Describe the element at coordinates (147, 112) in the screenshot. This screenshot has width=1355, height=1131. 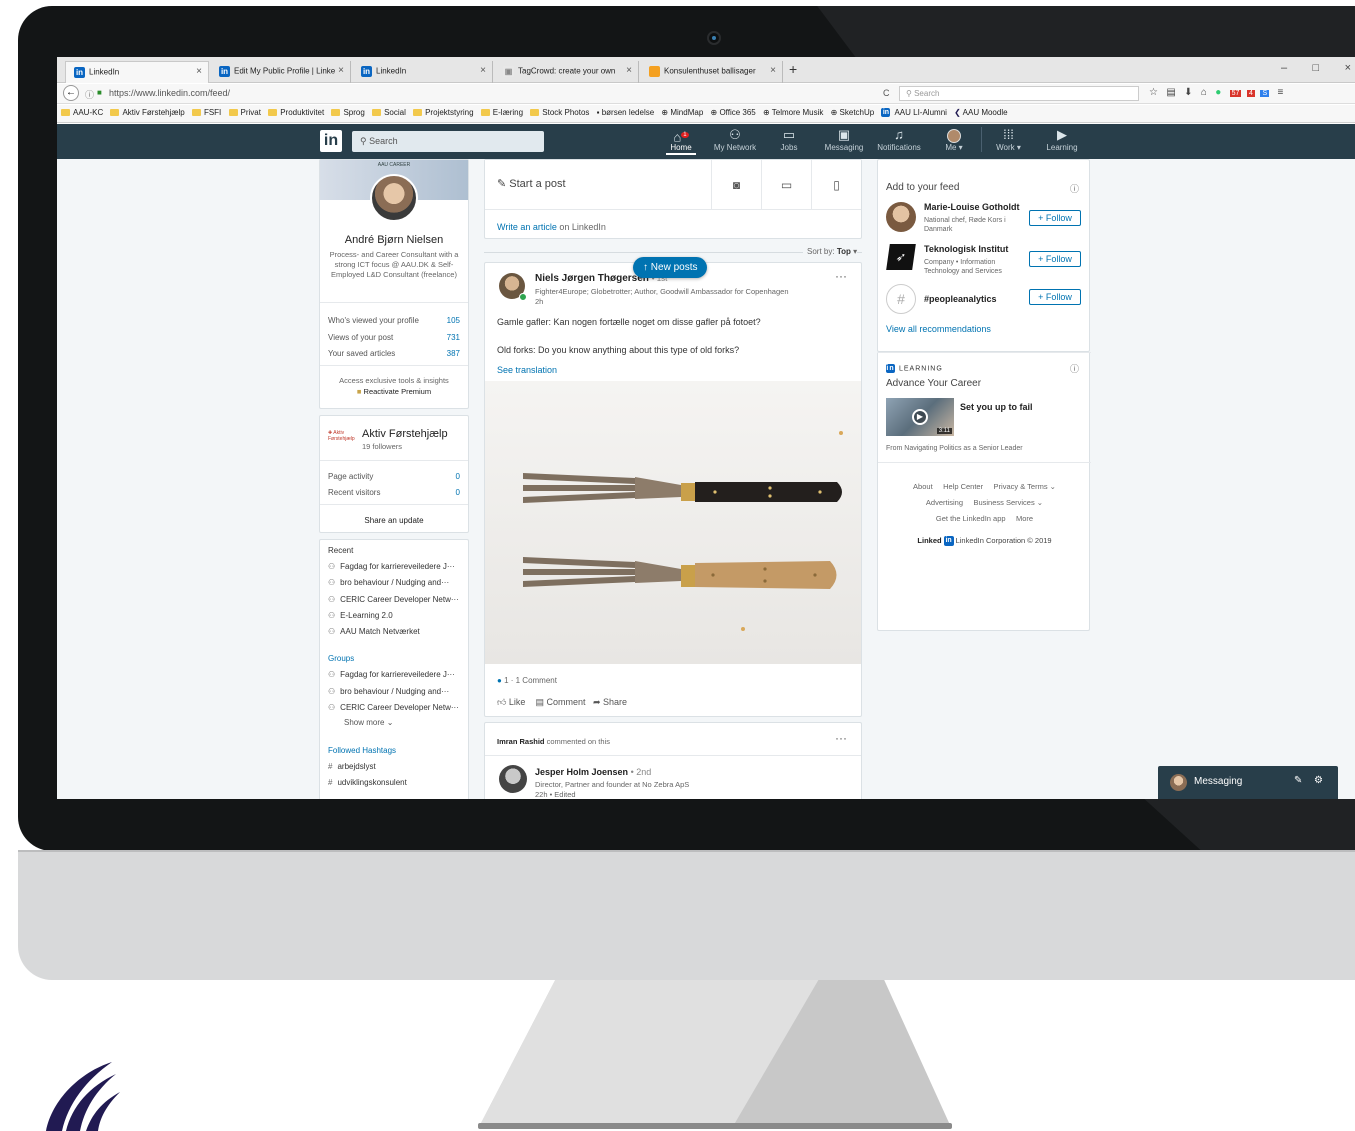
I see `bookmark-item: Aktiv Førstehjælp` at that location.